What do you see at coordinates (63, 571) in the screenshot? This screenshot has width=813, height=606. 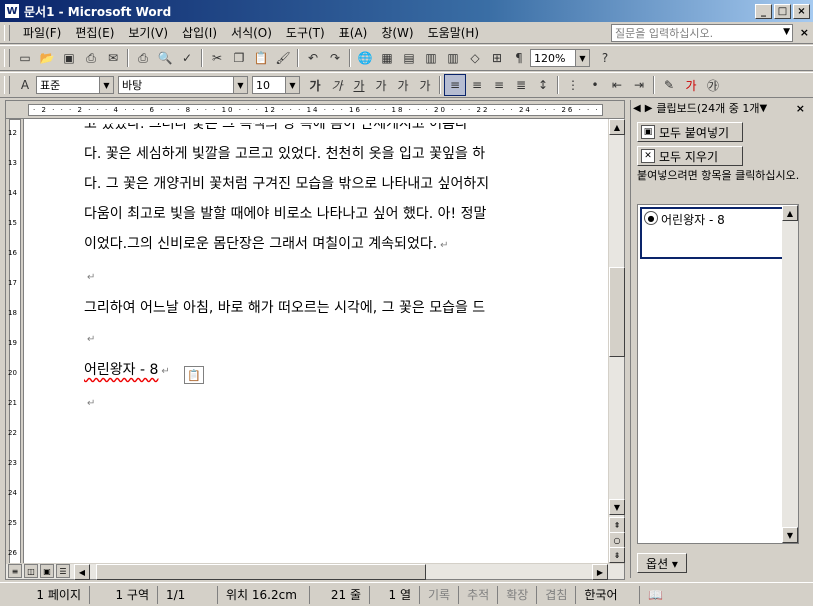 I see `outline-view-icon: ☰` at bounding box center [63, 571].